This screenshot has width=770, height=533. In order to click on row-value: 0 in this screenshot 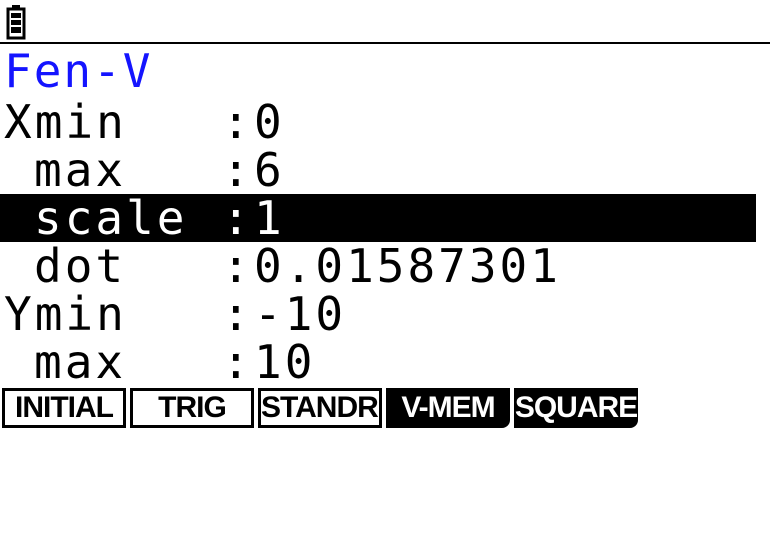, I will do `click(269, 122)`.